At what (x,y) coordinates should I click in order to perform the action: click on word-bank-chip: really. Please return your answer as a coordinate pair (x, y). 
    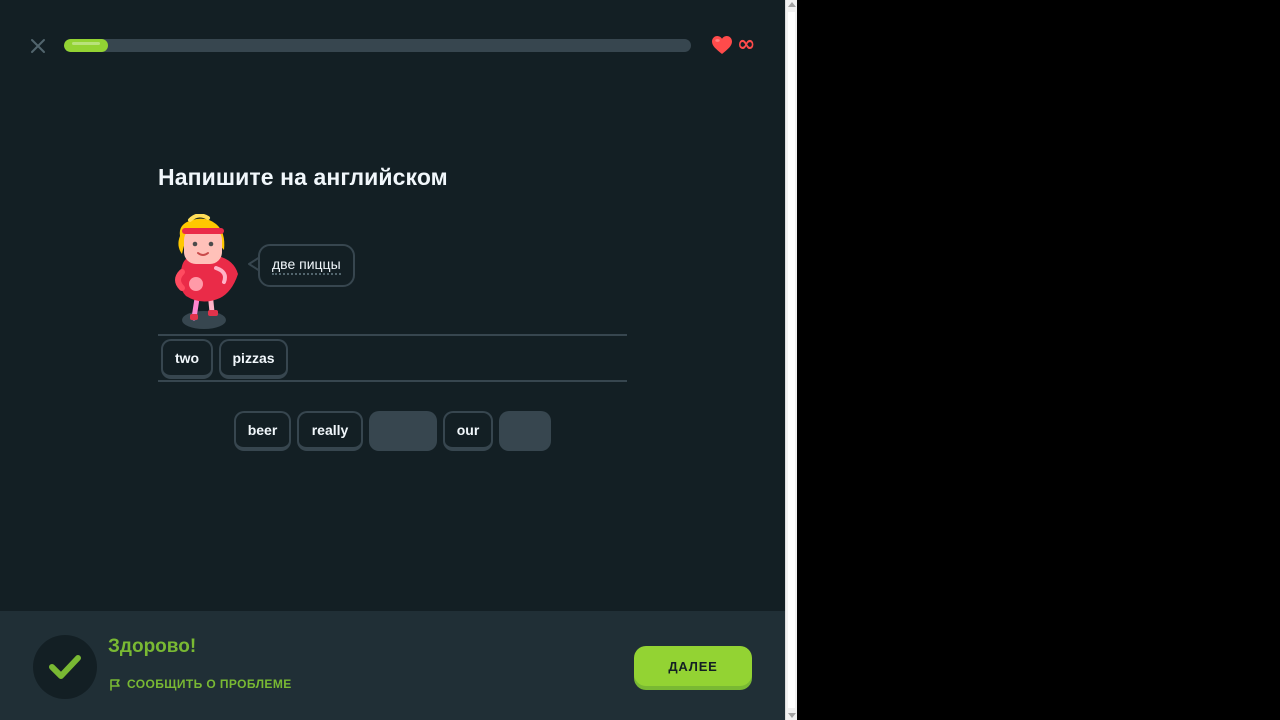
    Looking at the image, I should click on (330, 431).